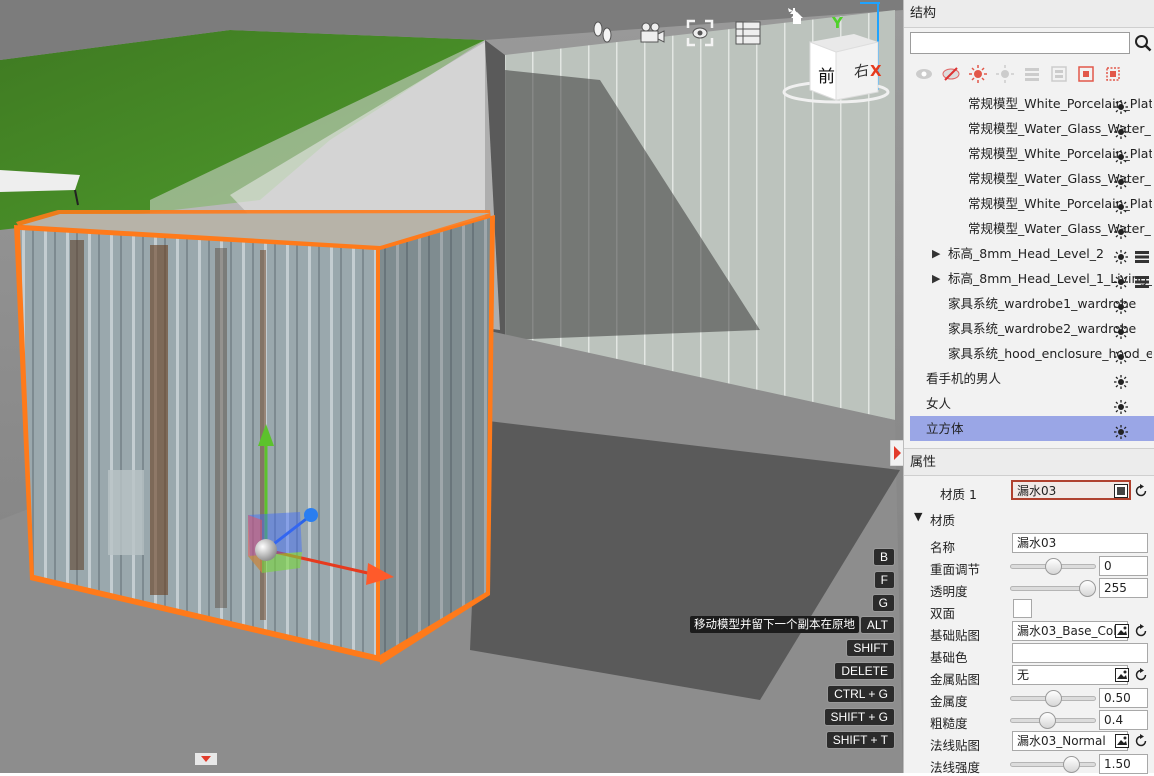 This screenshot has height=776, width=1154. I want to click on focus-icon, so click(700, 33).